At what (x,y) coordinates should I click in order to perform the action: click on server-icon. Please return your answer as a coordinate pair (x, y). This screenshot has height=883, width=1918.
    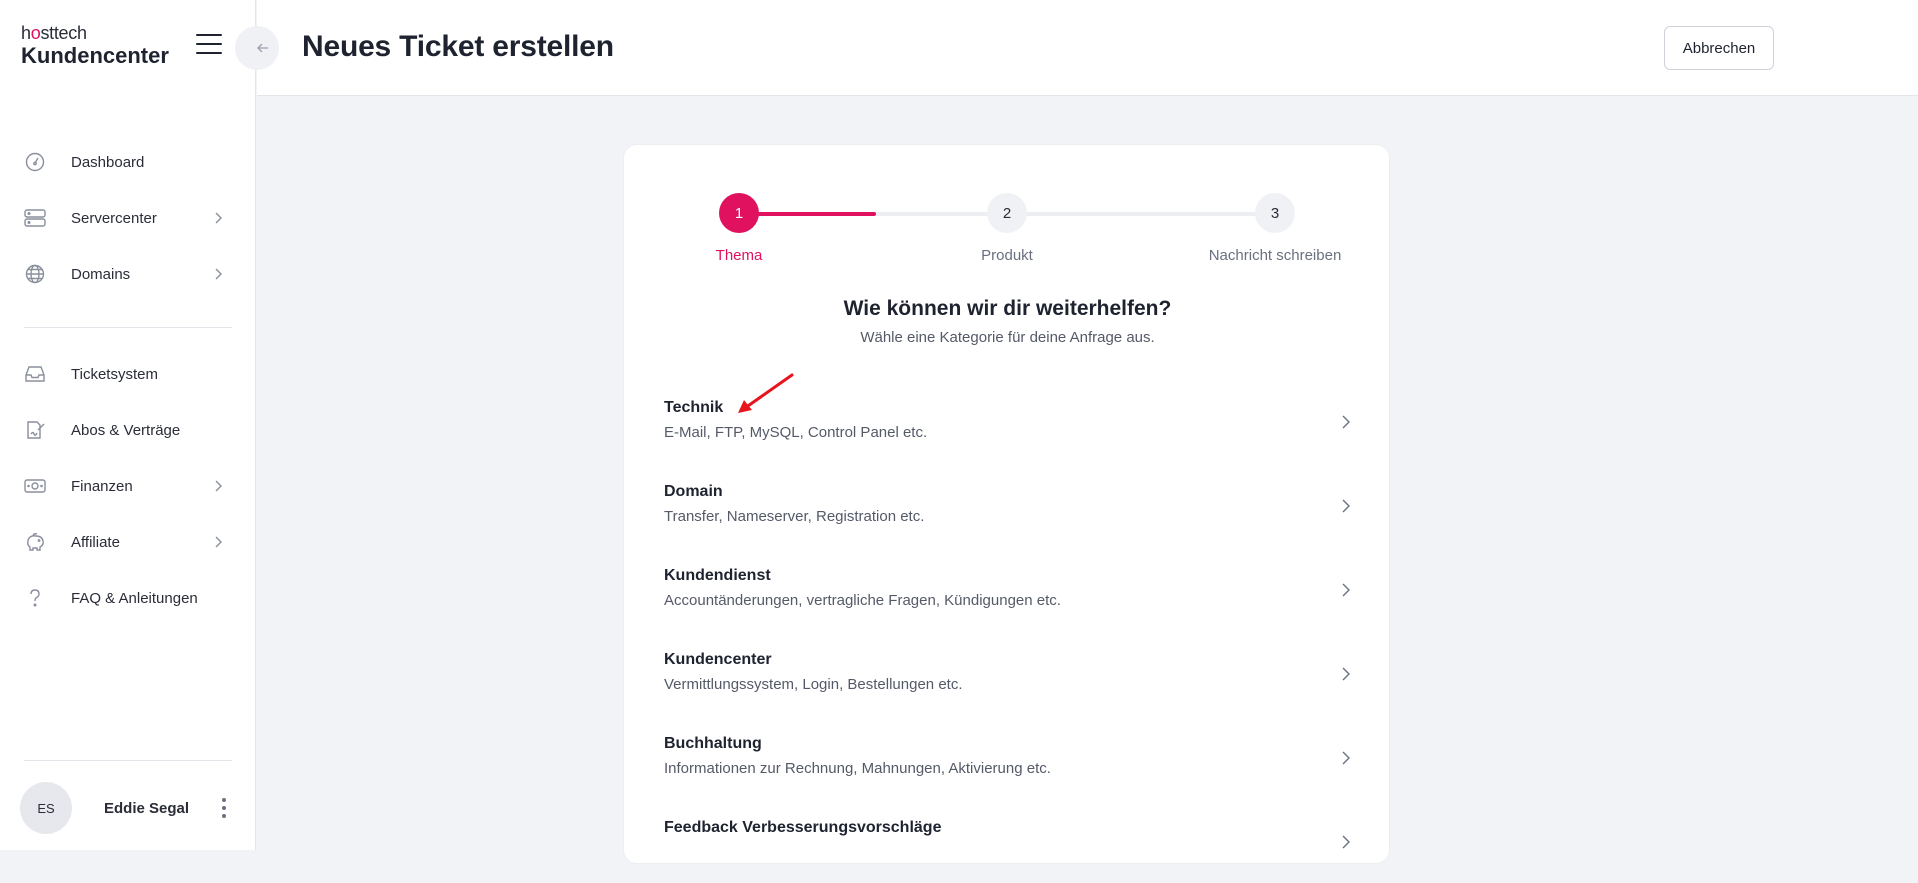
    Looking at the image, I should click on (35, 218).